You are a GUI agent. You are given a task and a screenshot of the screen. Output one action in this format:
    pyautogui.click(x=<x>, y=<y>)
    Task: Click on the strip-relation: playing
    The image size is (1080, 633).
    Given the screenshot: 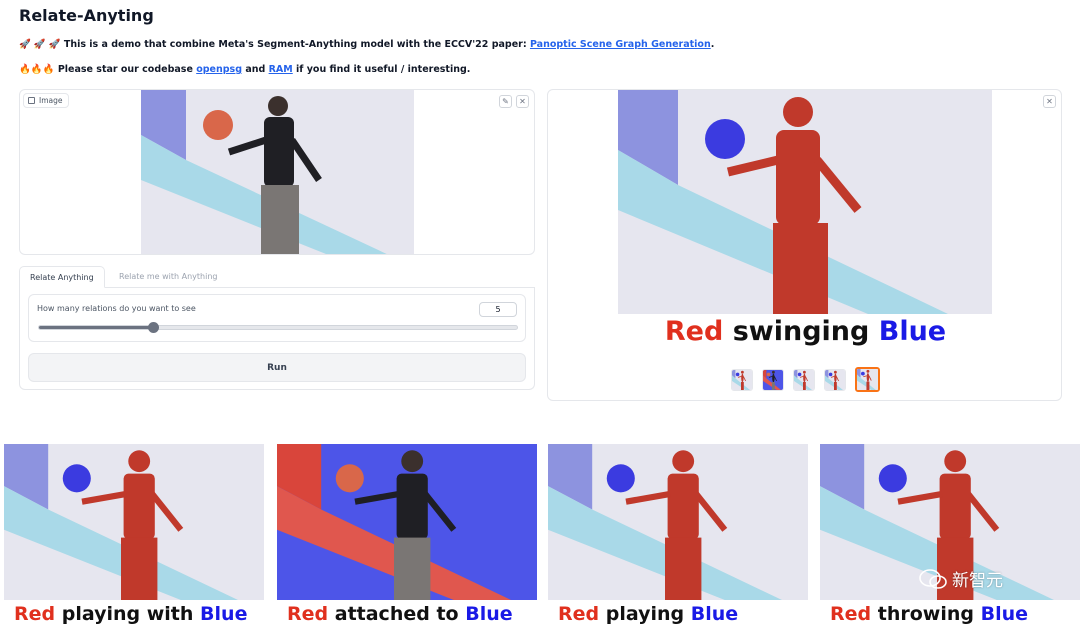 What is the action you would take?
    pyautogui.click(x=645, y=614)
    